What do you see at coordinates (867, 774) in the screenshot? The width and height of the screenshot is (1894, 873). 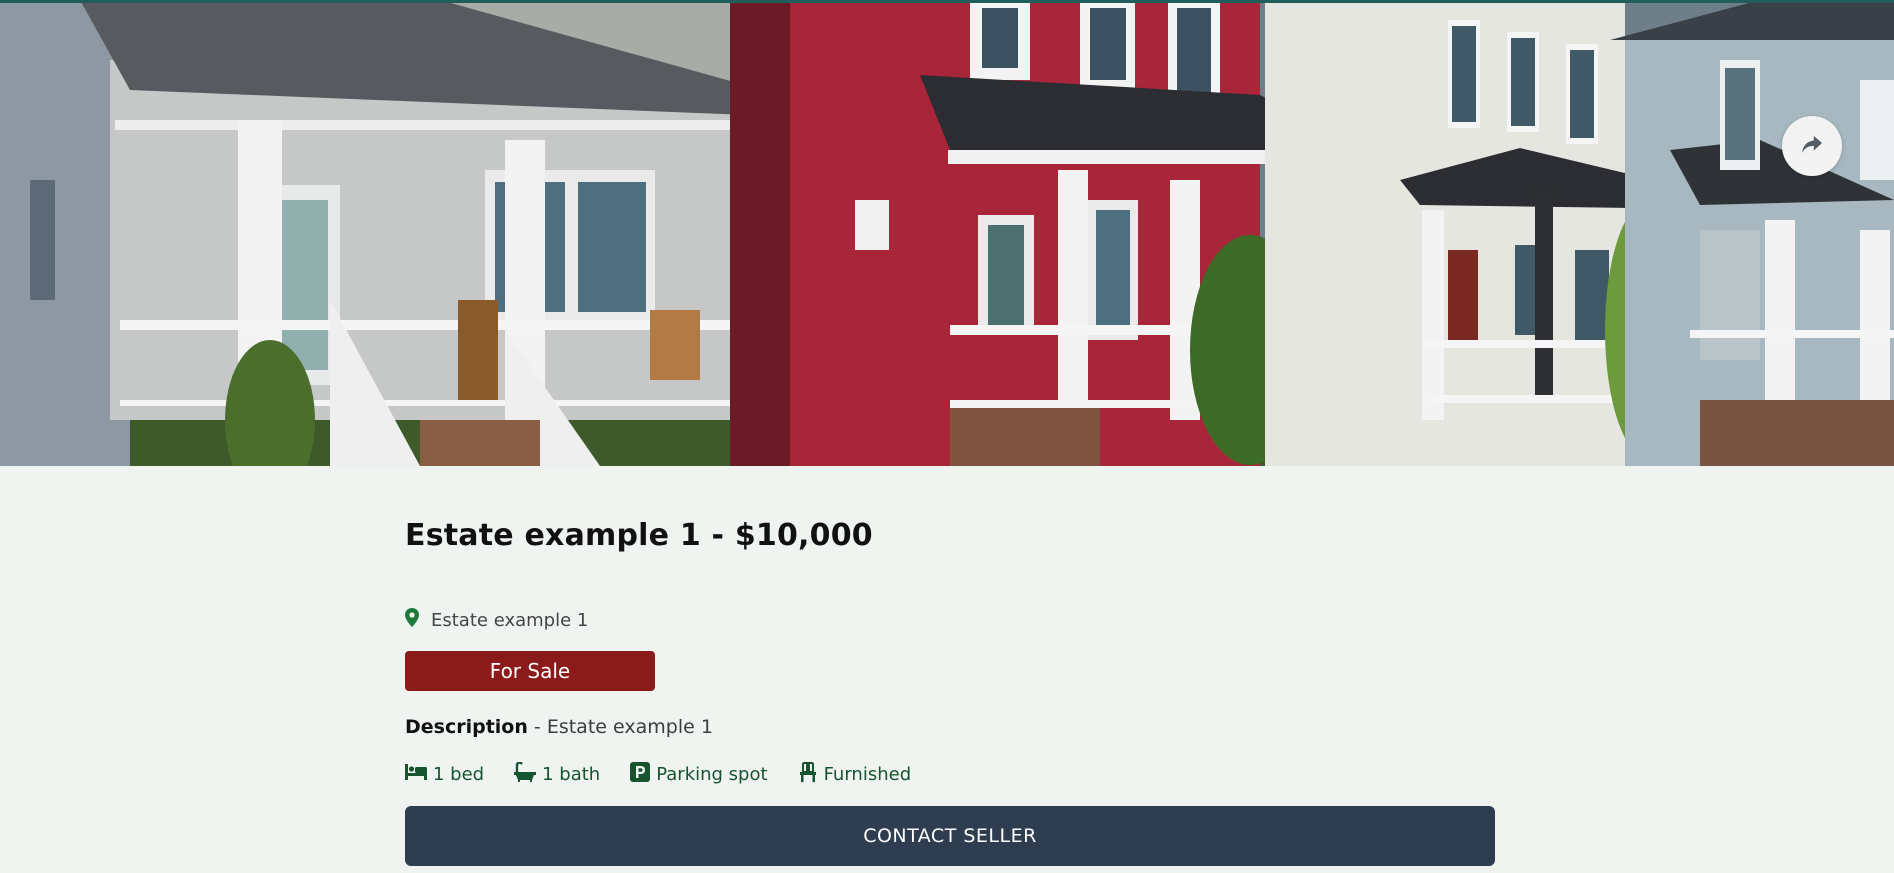 I see `feature-furnished-label: Furnished` at bounding box center [867, 774].